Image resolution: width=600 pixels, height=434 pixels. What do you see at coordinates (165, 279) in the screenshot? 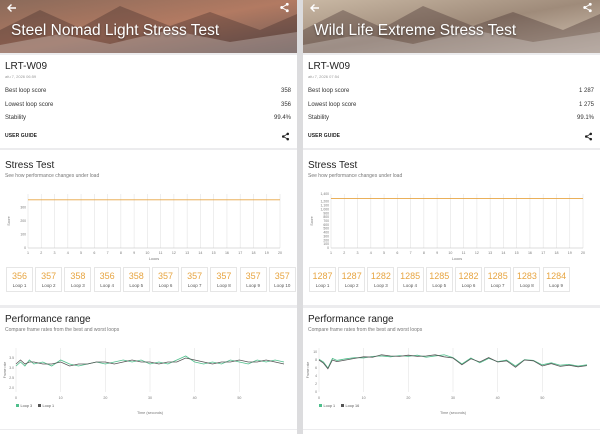
I see `loop-score-tile: 357 Loop 6` at bounding box center [165, 279].